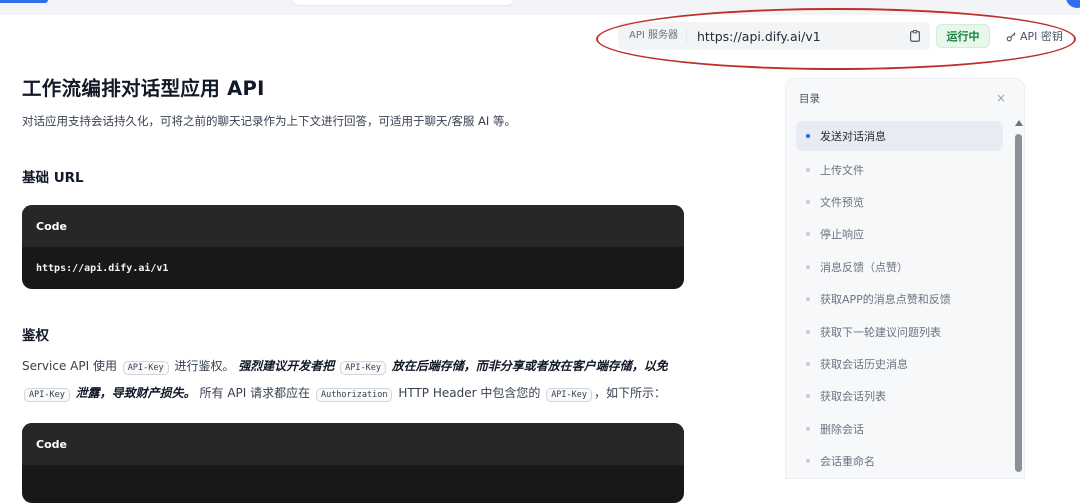 The width and height of the screenshot is (1080, 503). Describe the element at coordinates (1001, 98) in the screenshot. I see `close-icon: ×` at that location.